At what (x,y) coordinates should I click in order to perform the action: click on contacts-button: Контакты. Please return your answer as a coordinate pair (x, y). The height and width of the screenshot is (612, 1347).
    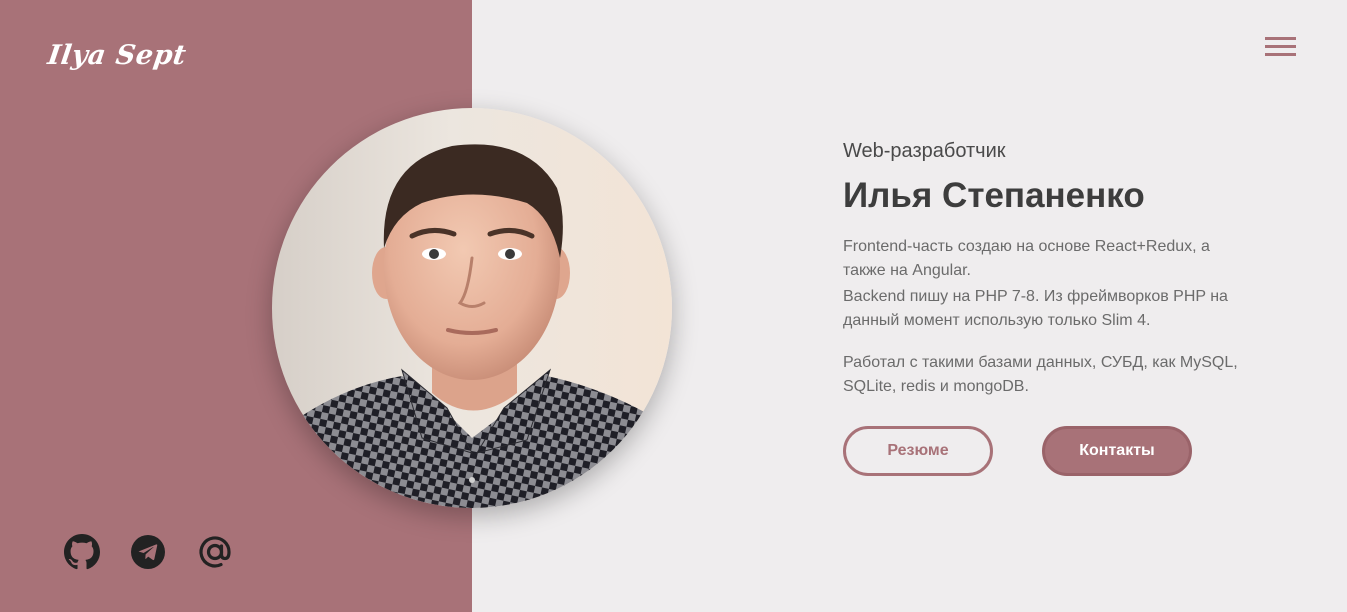
    Looking at the image, I should click on (1117, 451).